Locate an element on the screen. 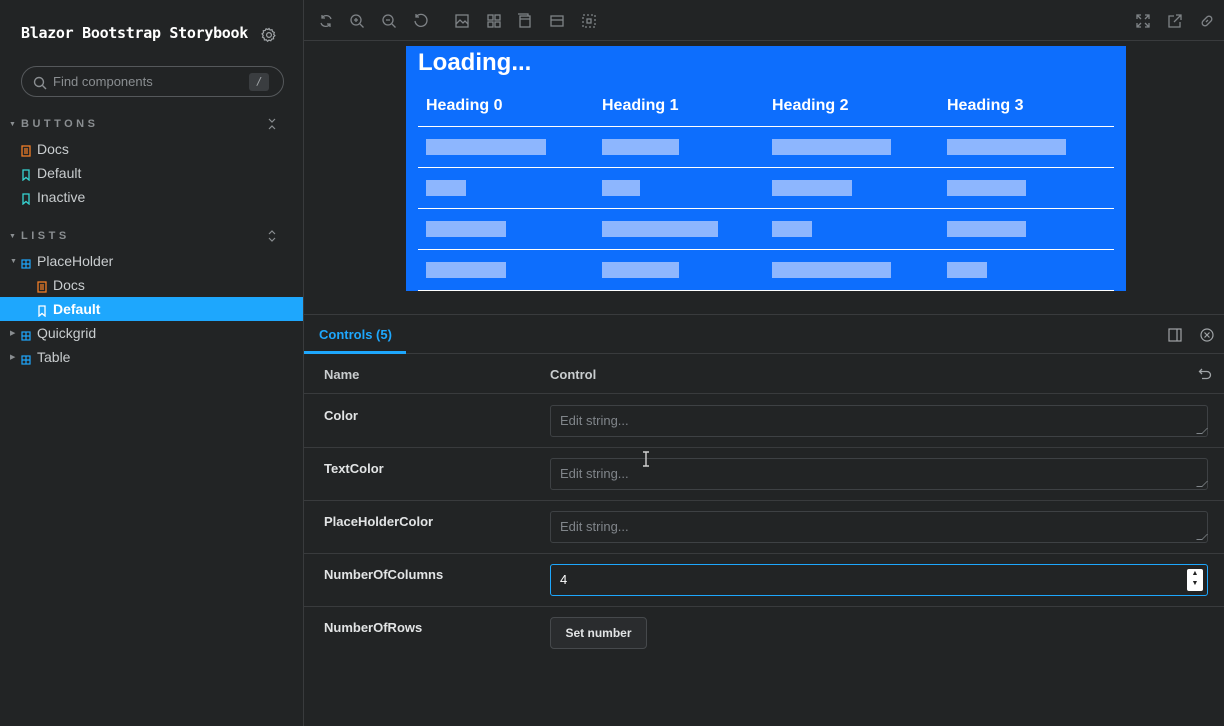  control-label: NumberOfRows is located at coordinates (373, 627).